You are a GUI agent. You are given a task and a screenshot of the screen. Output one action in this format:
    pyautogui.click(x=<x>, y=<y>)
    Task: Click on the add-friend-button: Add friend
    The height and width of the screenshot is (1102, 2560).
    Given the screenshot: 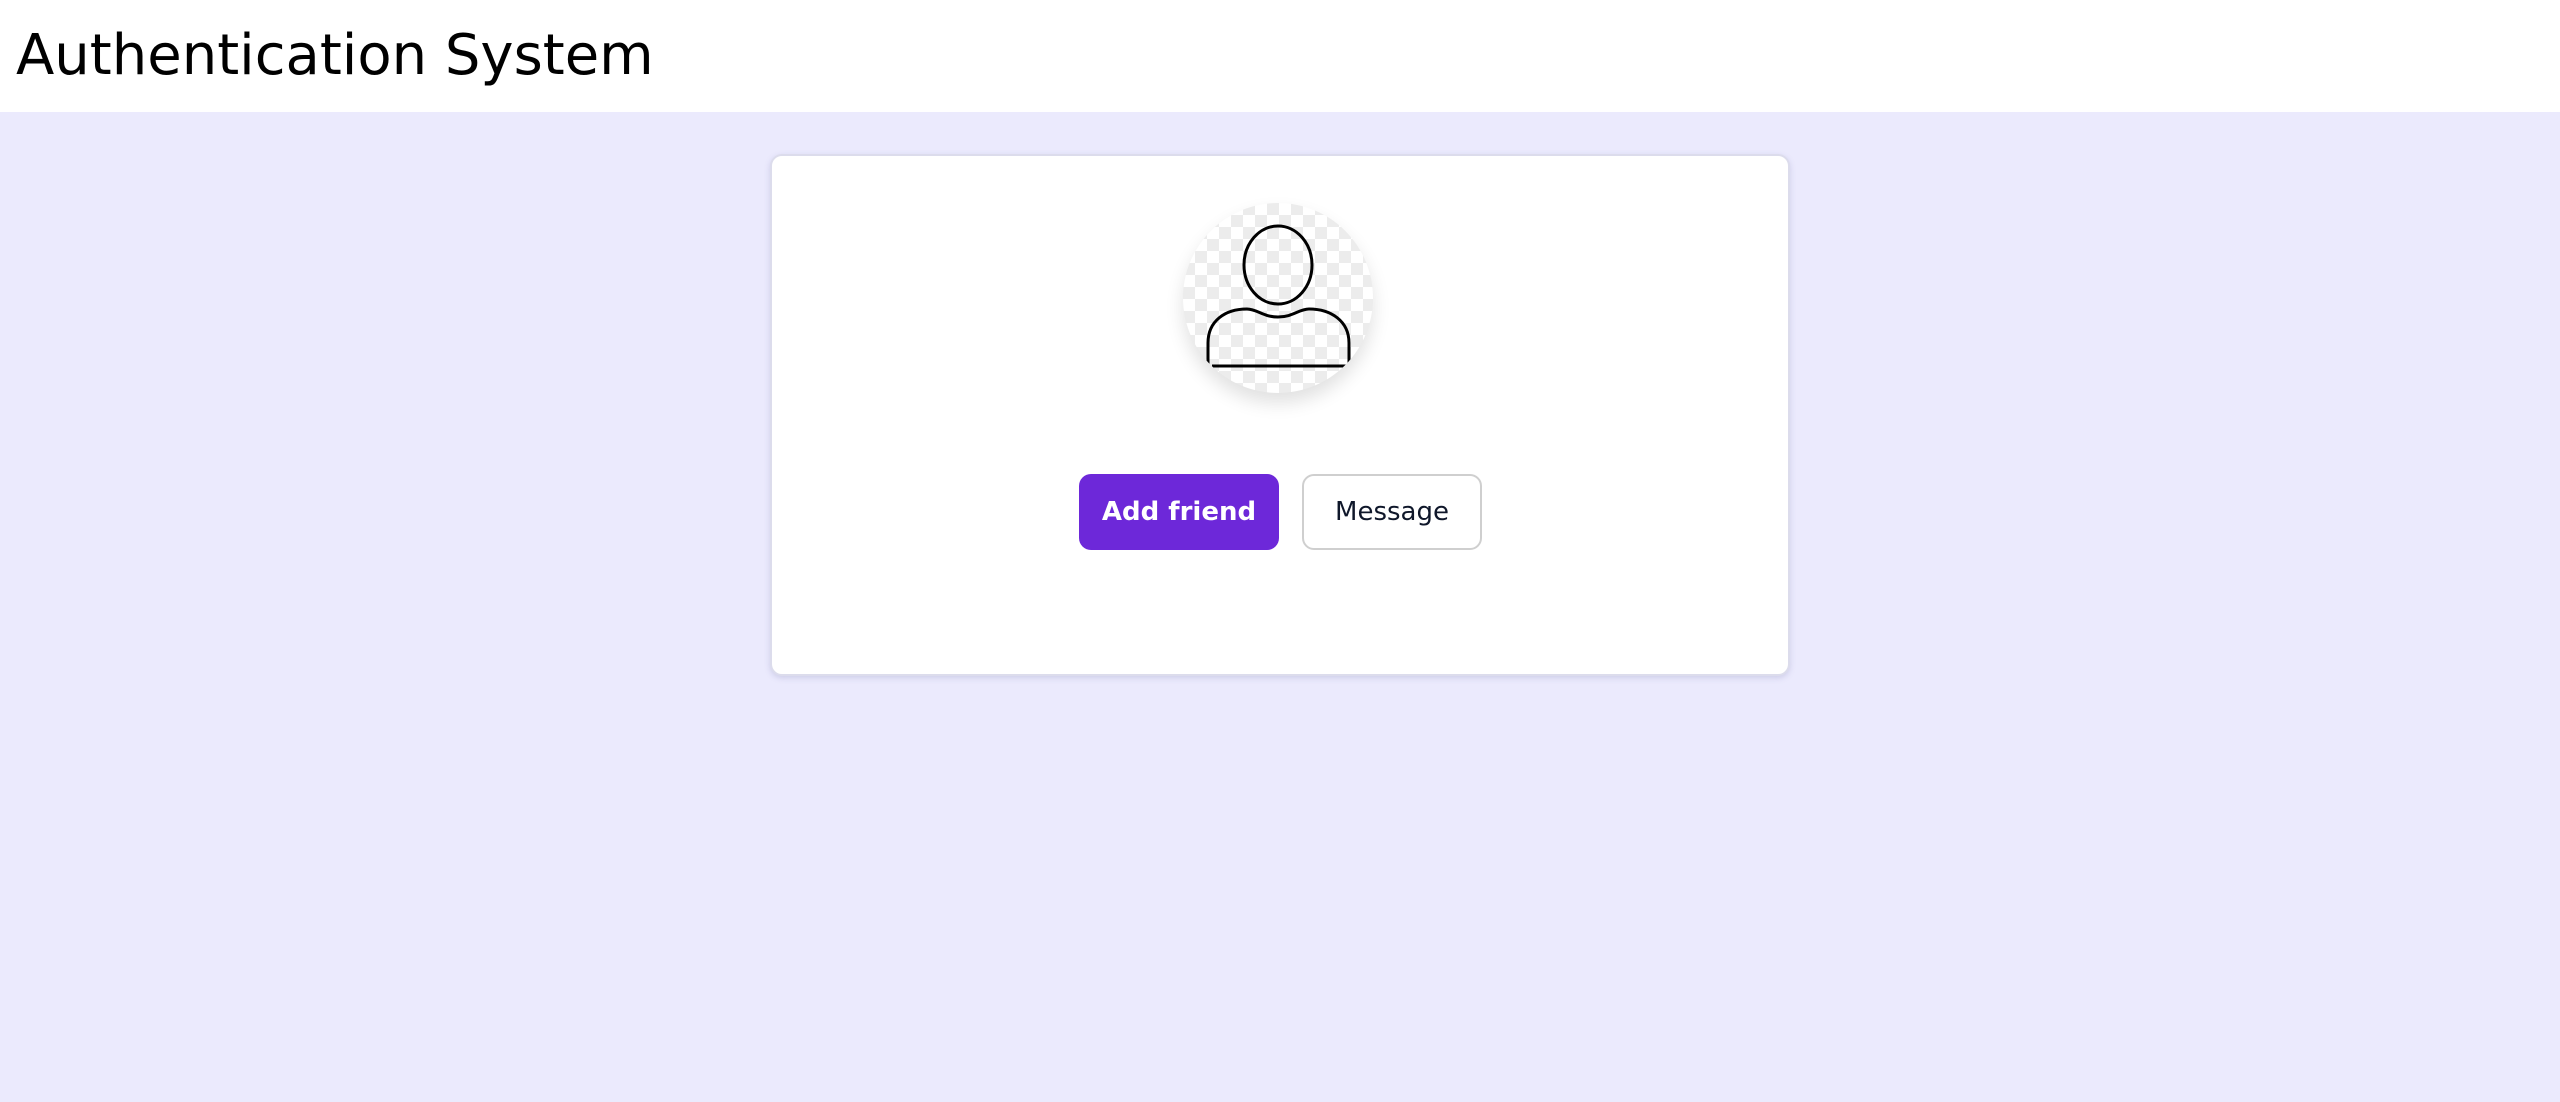 What is the action you would take?
    pyautogui.click(x=1179, y=512)
    